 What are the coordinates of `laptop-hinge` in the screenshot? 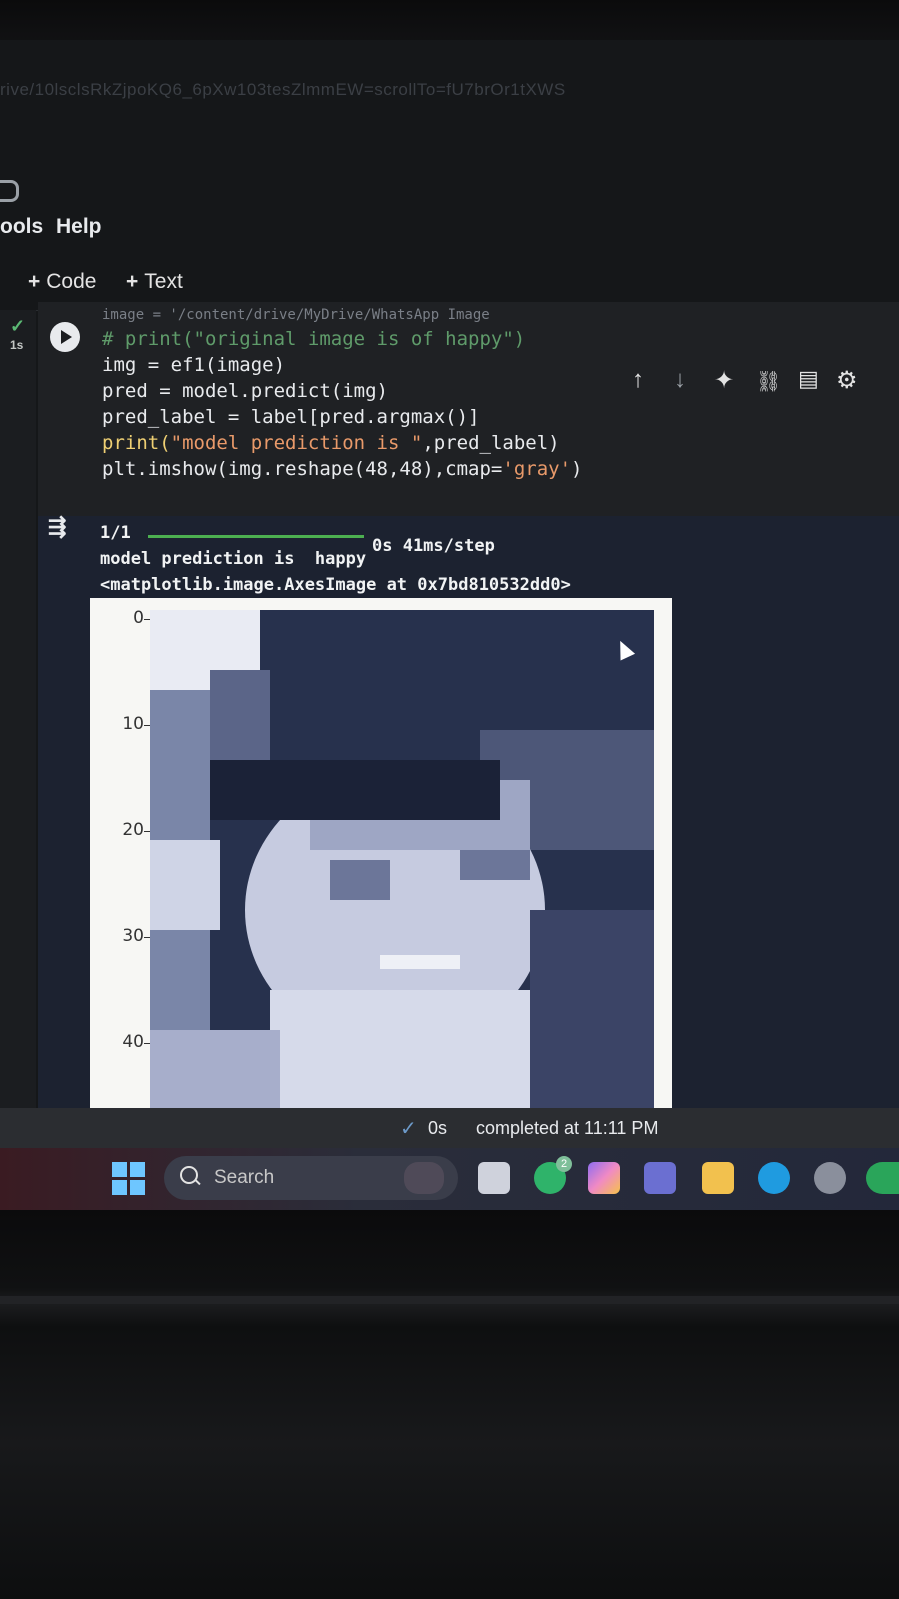 It's located at (449, 1300).